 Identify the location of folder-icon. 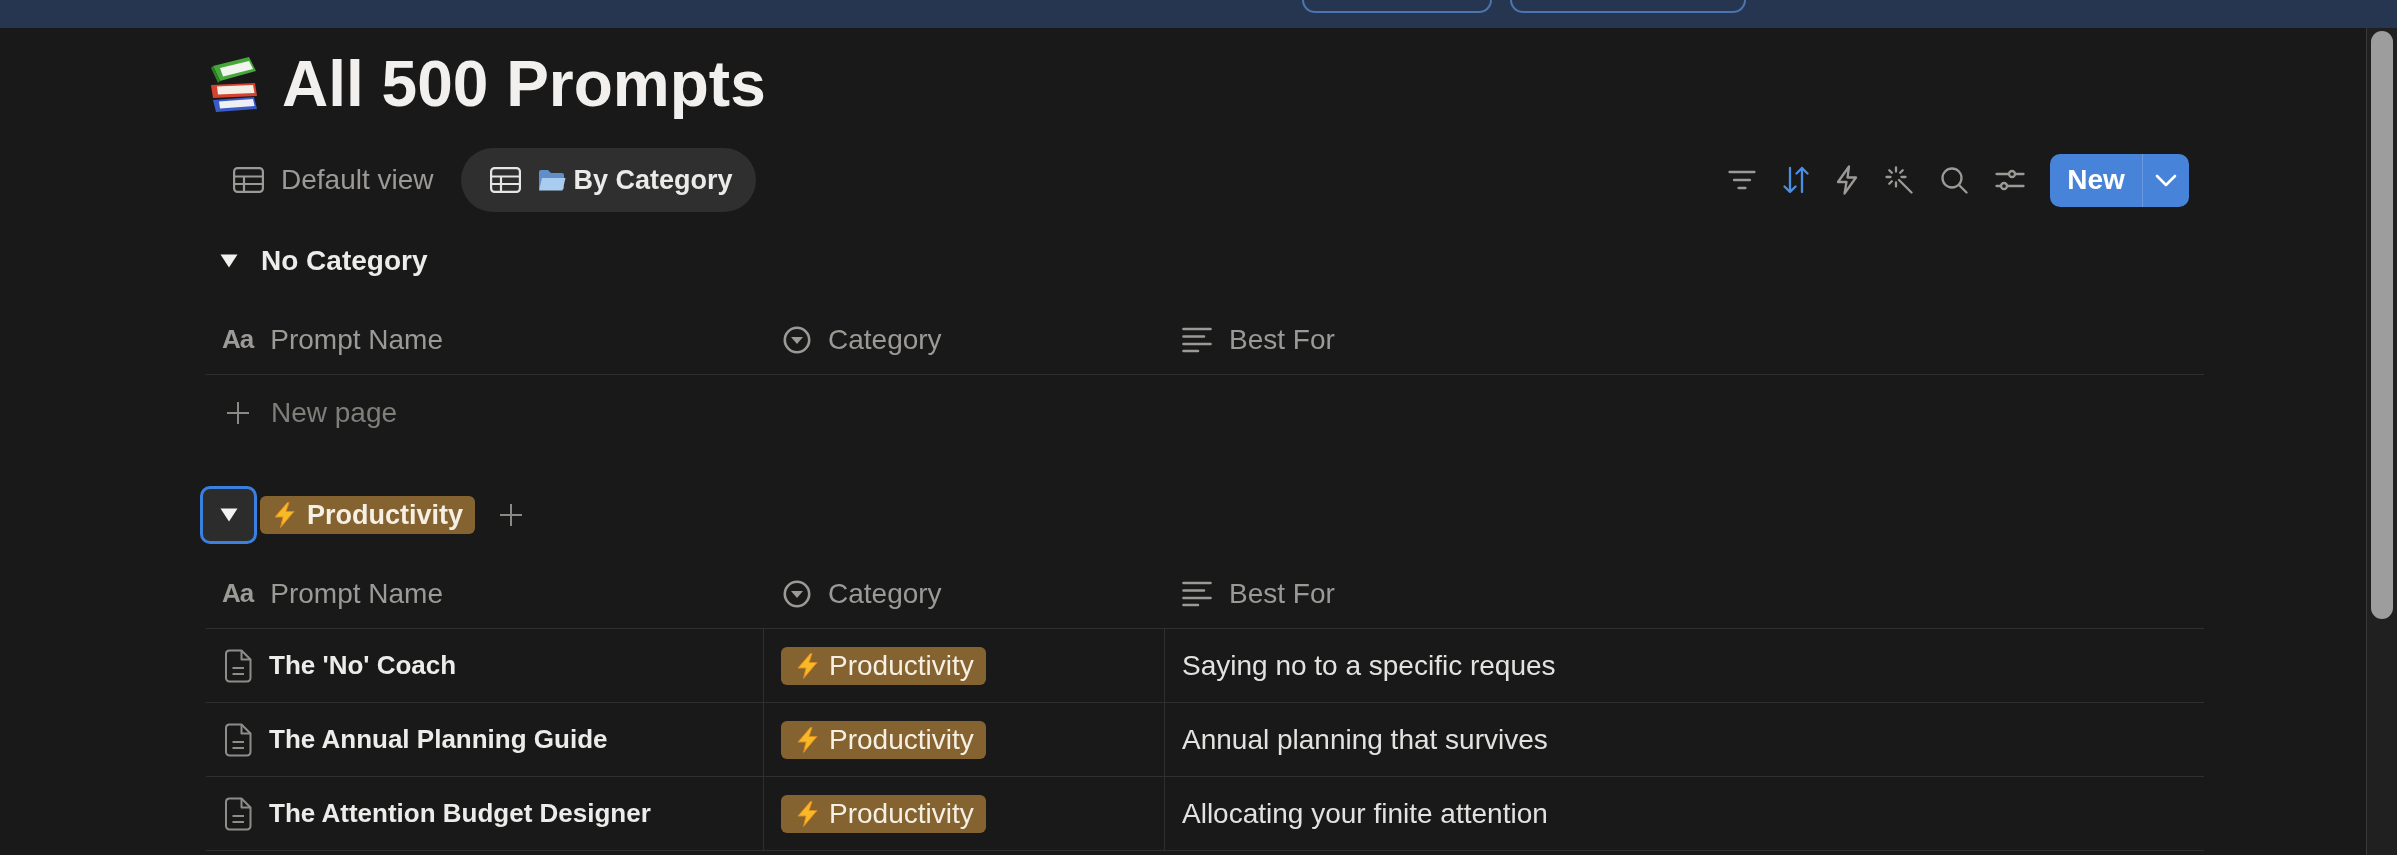
(551, 180).